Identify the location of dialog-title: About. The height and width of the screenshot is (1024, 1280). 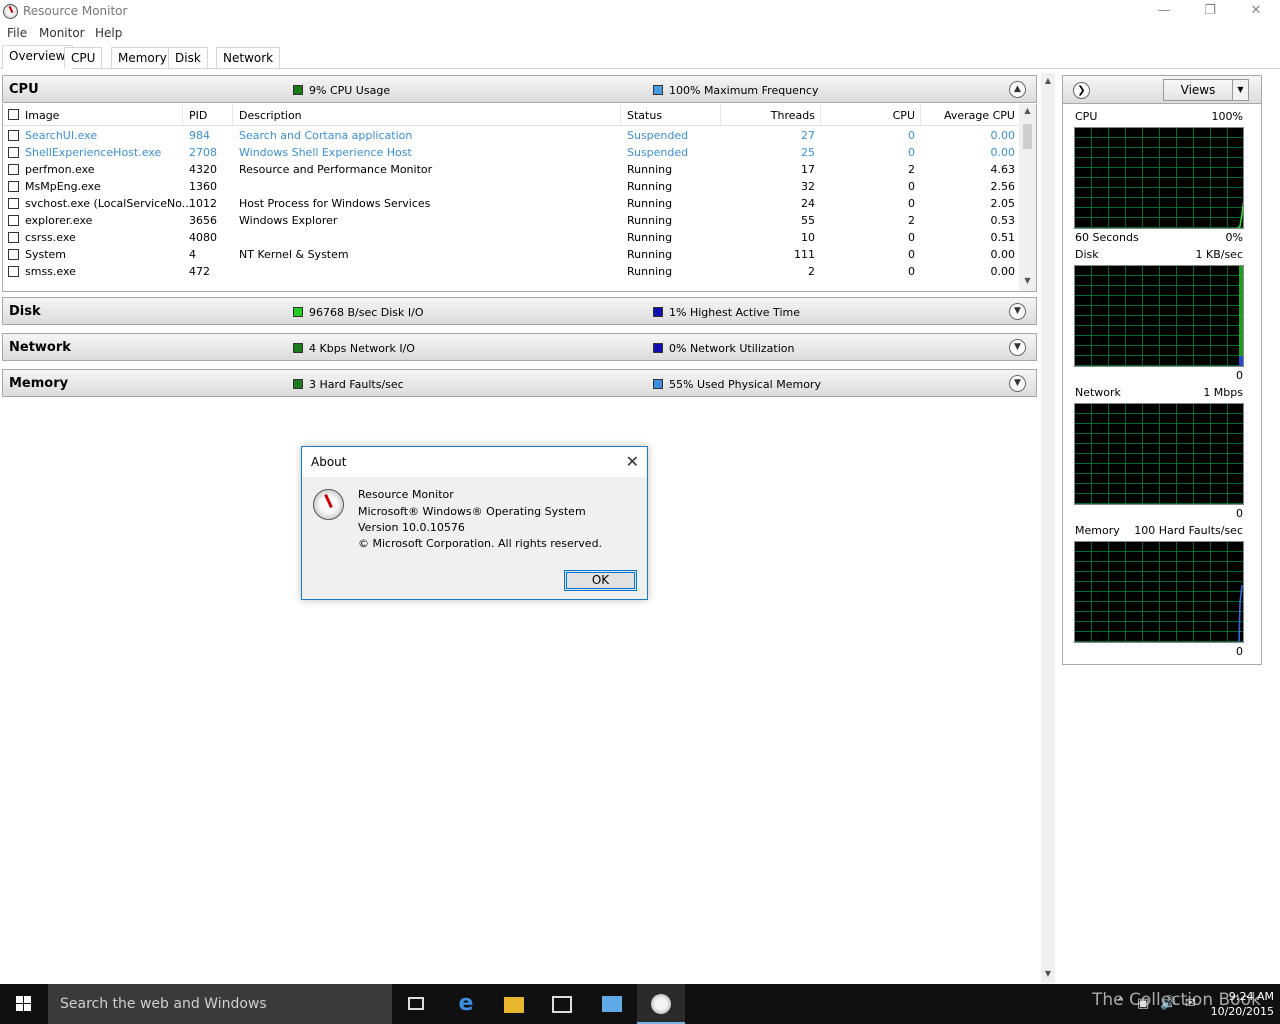
(329, 462).